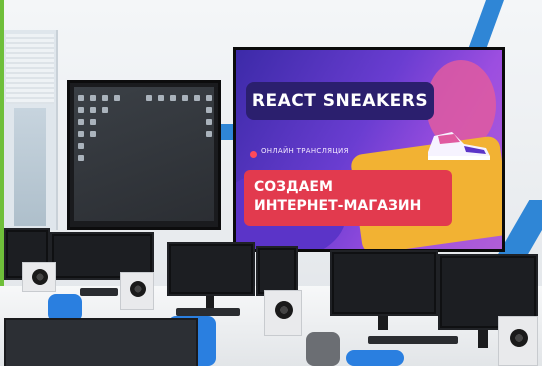  I want to click on banner-headline: СОЗДАЕМ ИНТЕРНЕТ-МАГАЗИН, so click(348, 198).